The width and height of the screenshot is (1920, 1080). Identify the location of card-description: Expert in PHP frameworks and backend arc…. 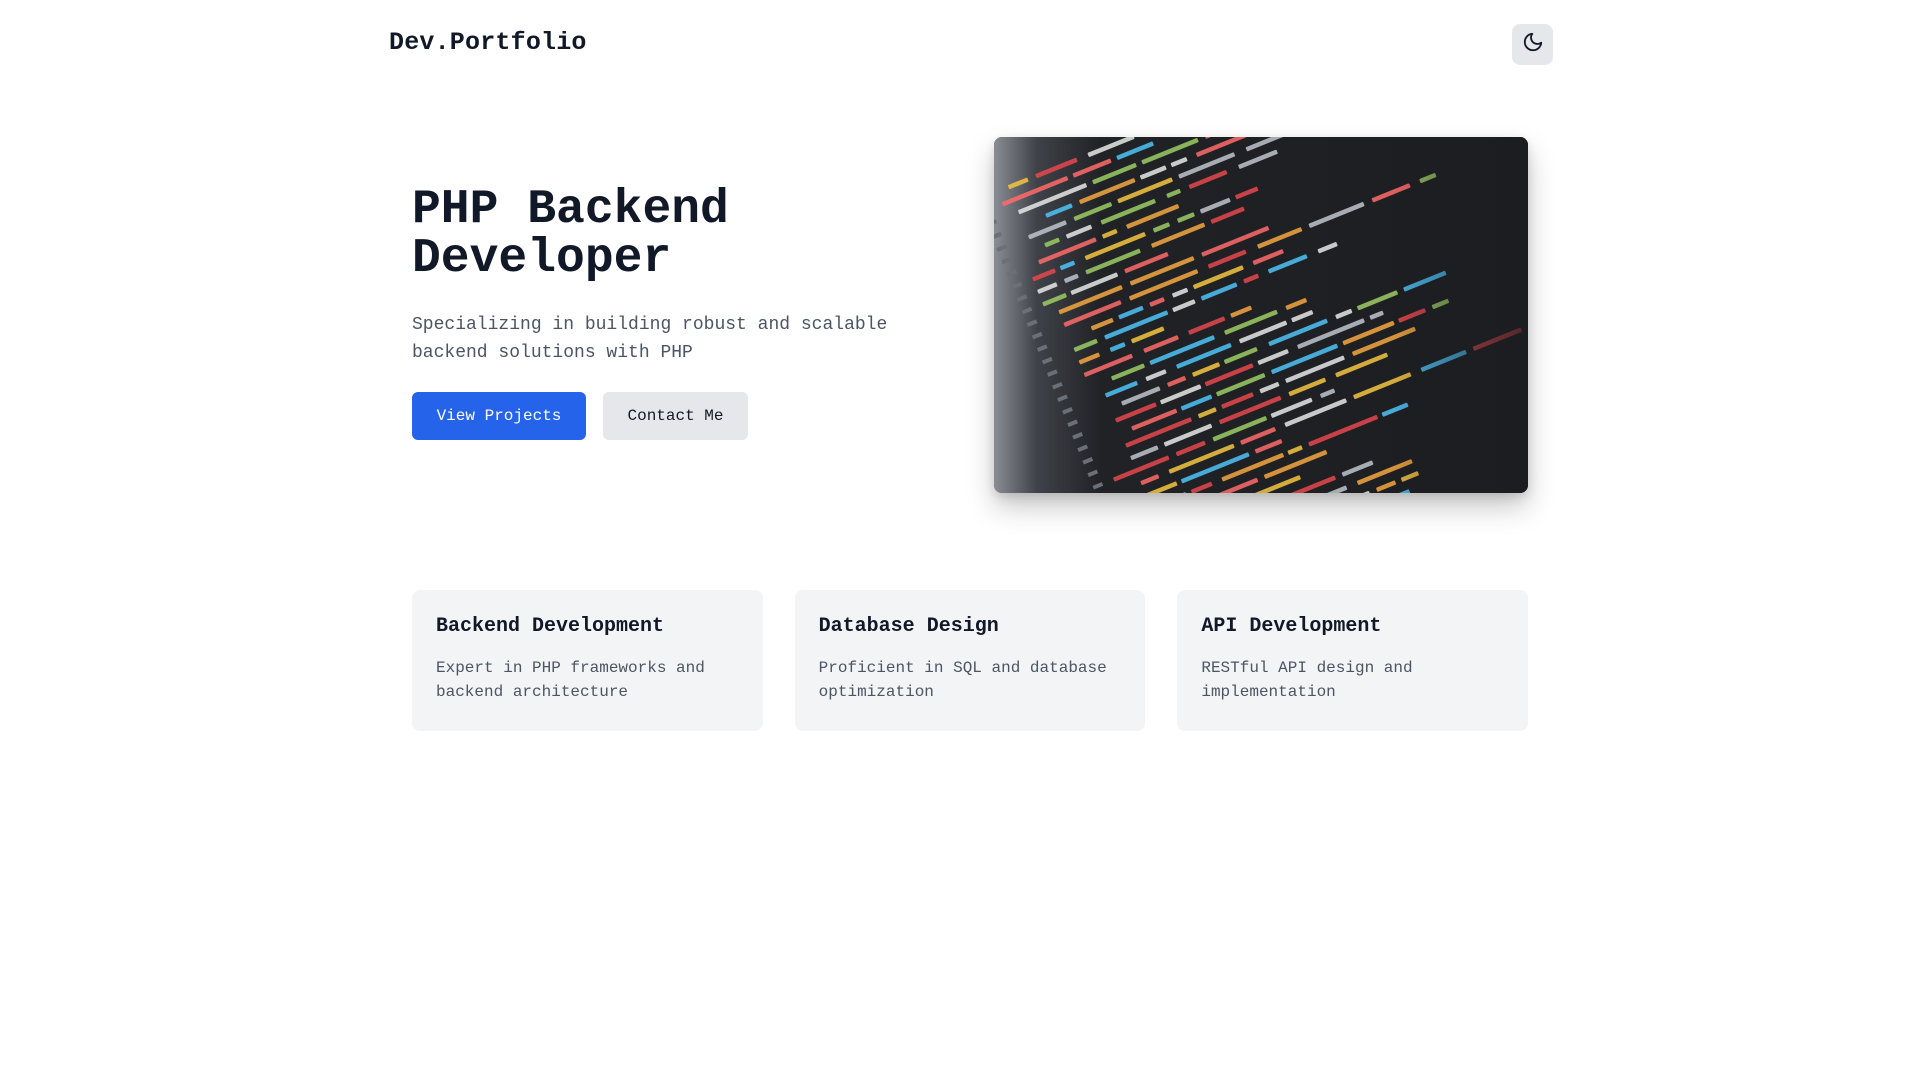
(570, 680).